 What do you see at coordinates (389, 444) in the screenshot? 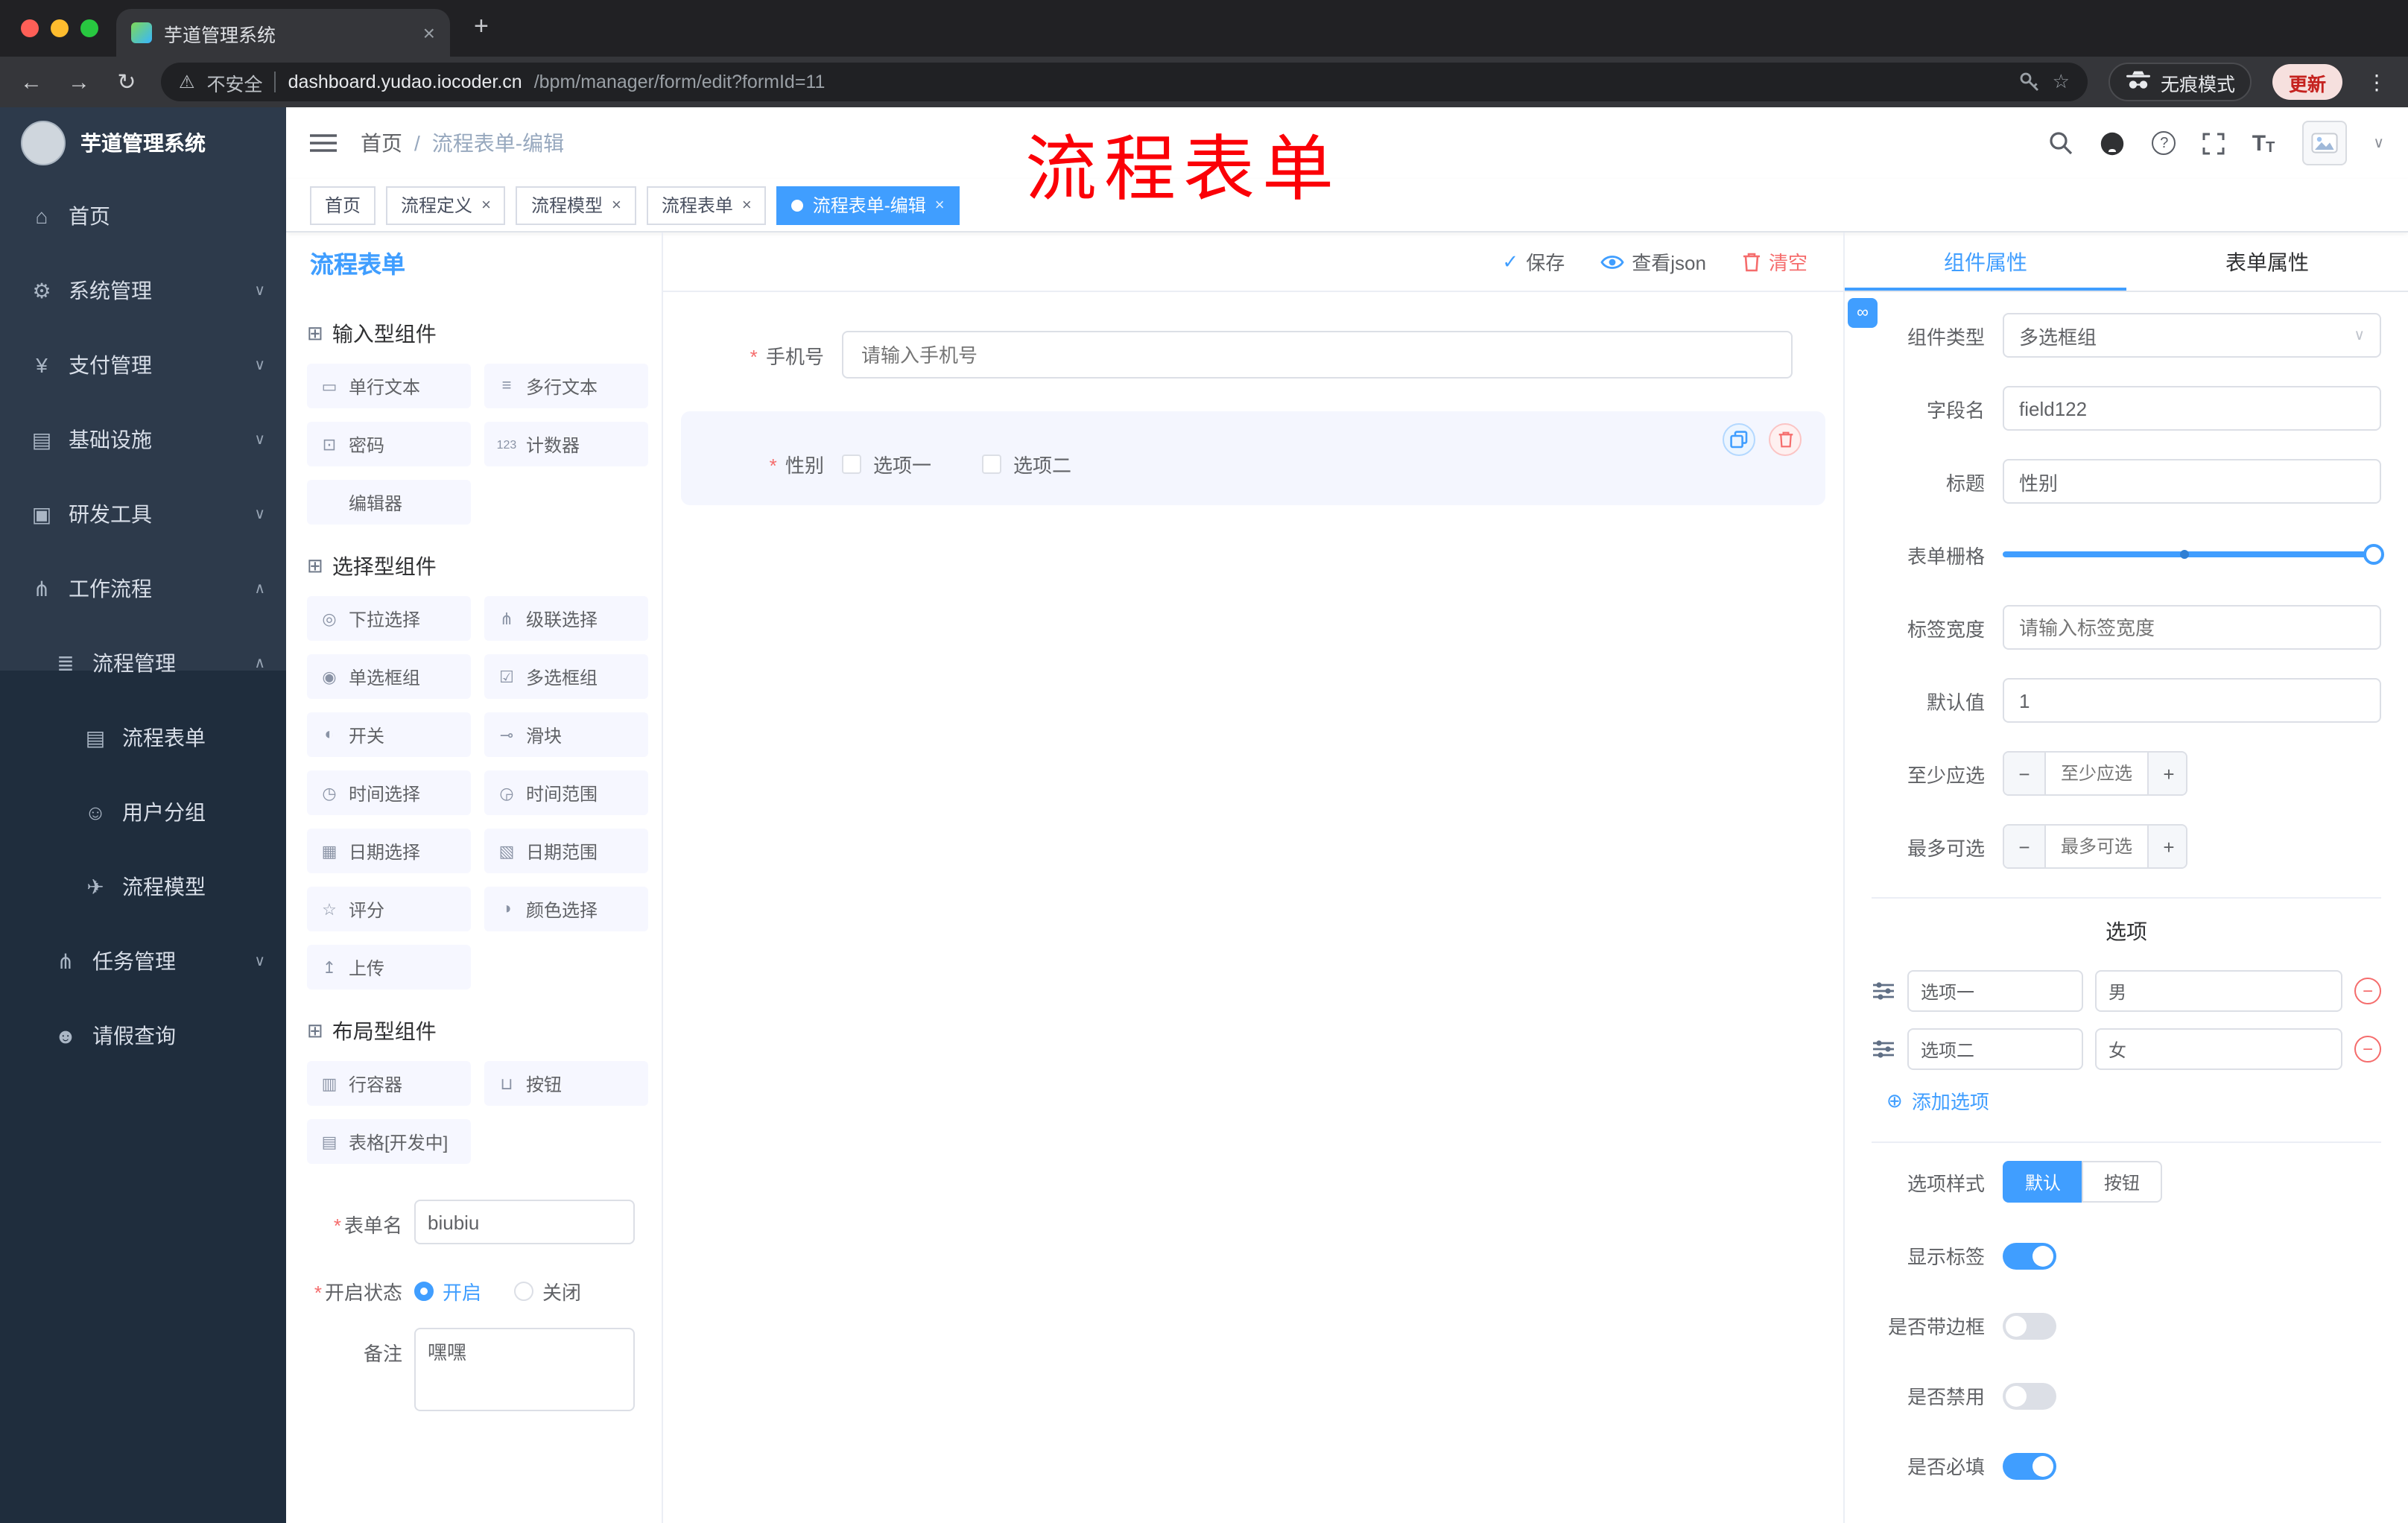
I see `component-password: ⊡ 密码` at bounding box center [389, 444].